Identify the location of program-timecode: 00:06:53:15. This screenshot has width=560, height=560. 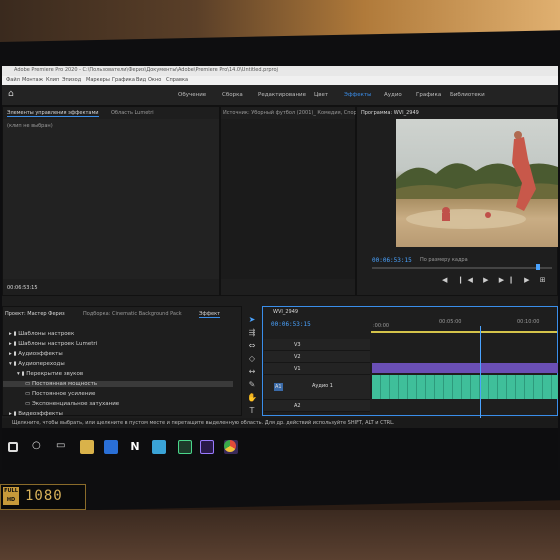
(392, 260).